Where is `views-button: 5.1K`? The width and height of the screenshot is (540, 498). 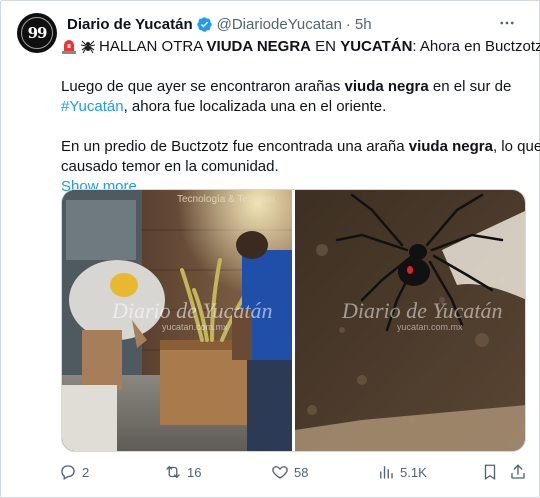
views-button: 5.1K is located at coordinates (402, 472).